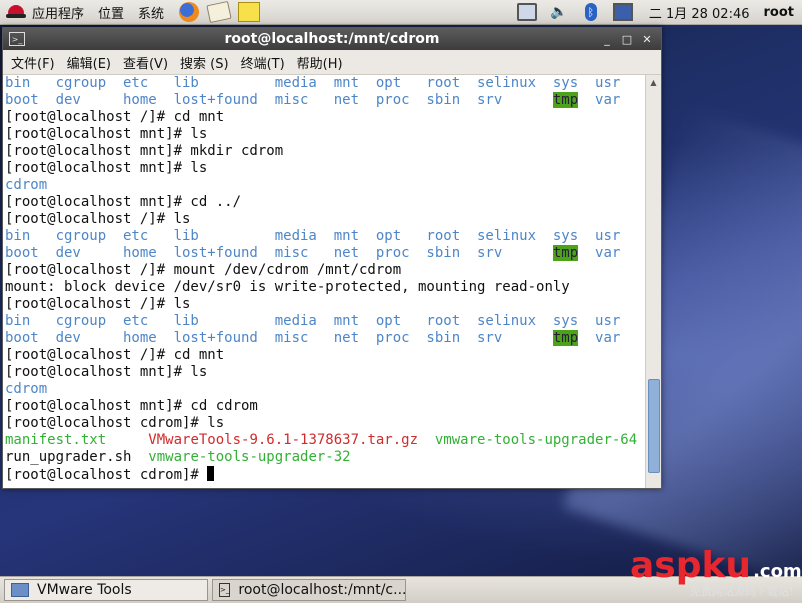 This screenshot has width=802, height=603. I want to click on bluetooth-icon: ᛒ, so click(591, 12).